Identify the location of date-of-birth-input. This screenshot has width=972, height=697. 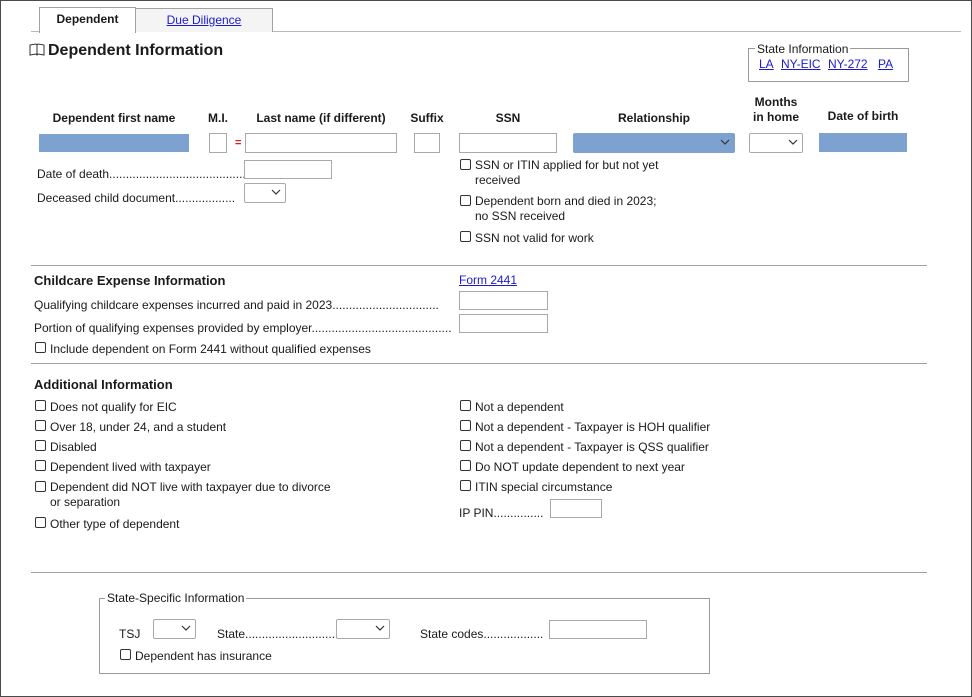
(863, 142).